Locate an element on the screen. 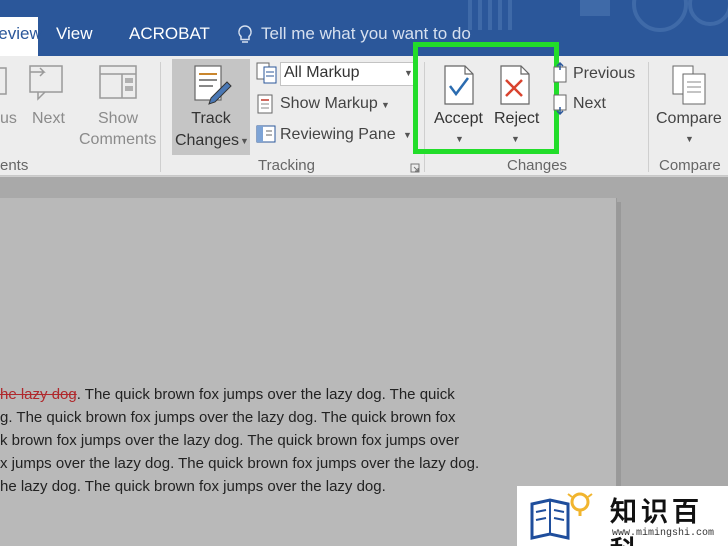 This screenshot has width=728, height=546. show-comments-icon is located at coordinates (118, 82).